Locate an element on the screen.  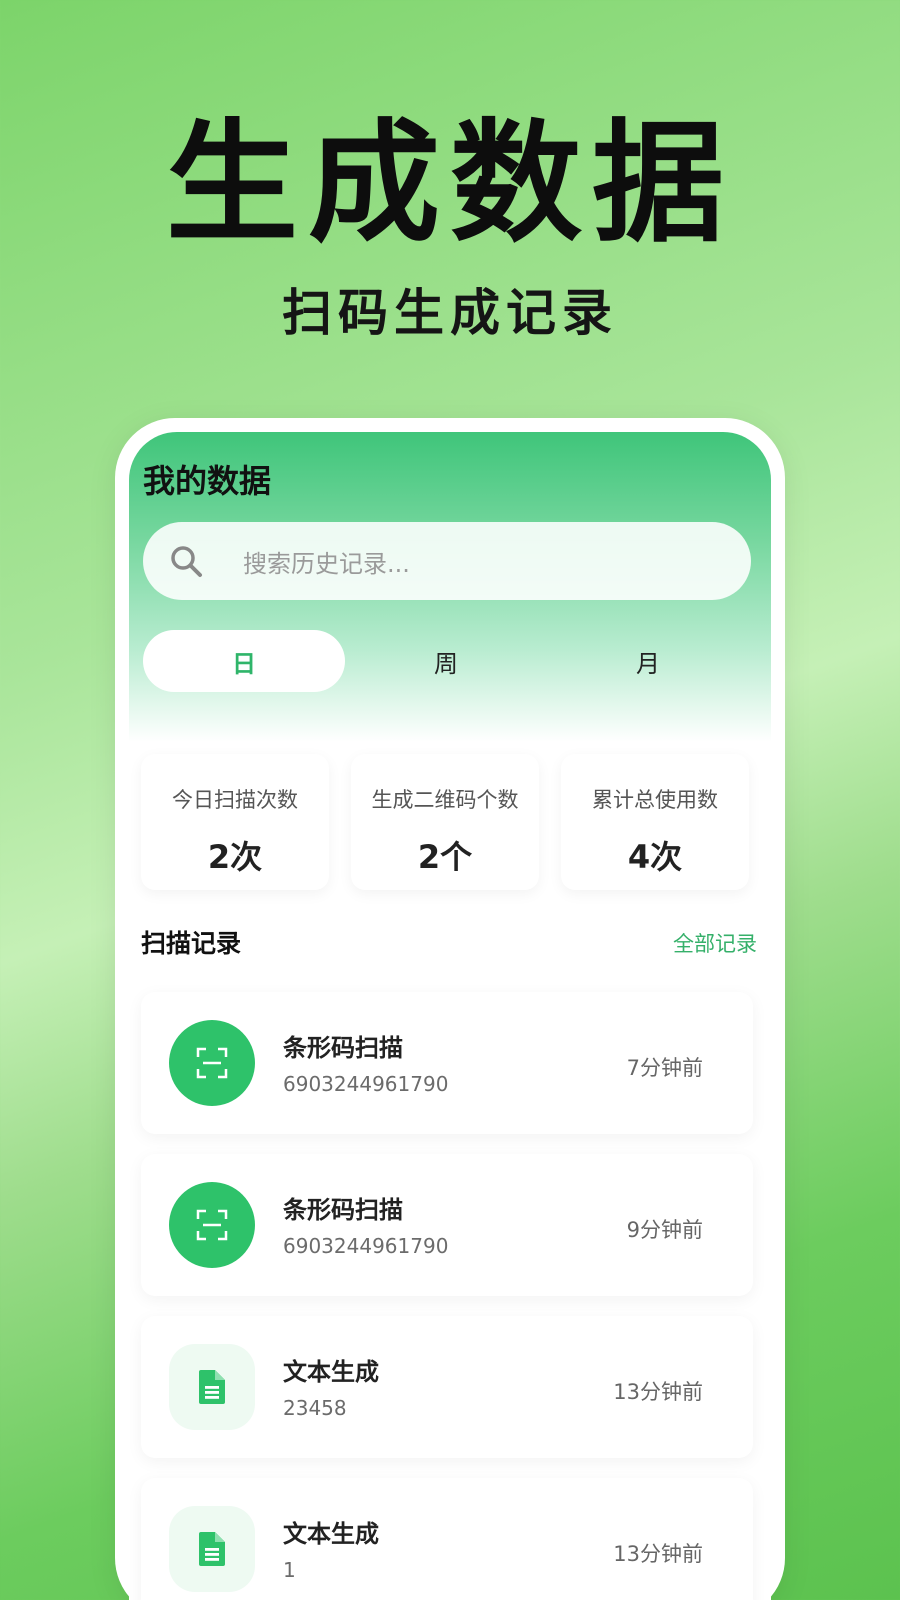
stat-label: 生成二维码个数 is located at coordinates (445, 800).